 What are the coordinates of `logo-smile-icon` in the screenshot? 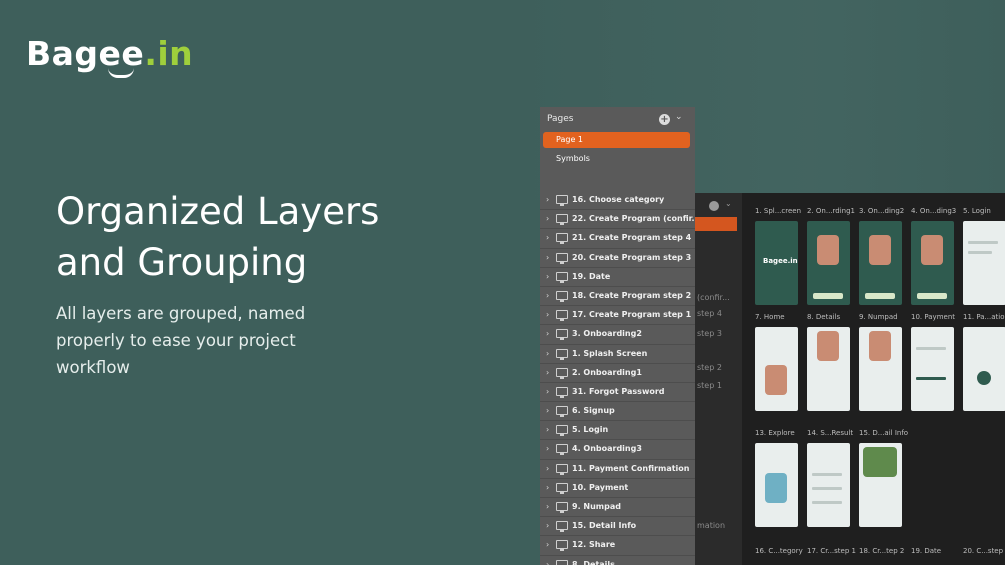 It's located at (121, 73).